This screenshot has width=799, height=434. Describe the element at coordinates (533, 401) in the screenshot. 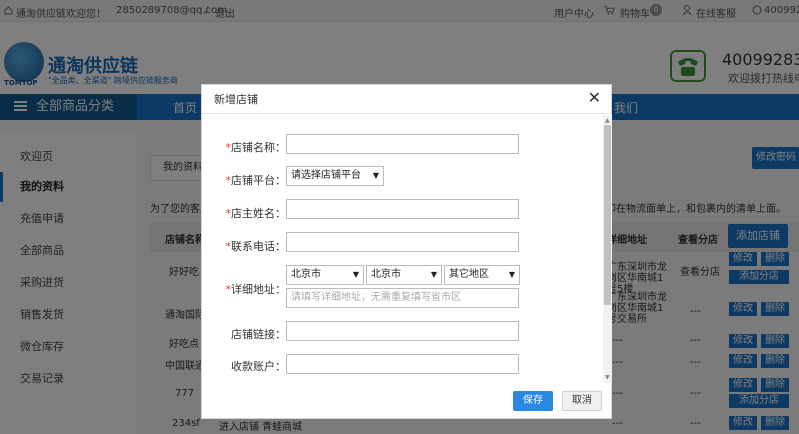

I see `save-button: 保存` at that location.